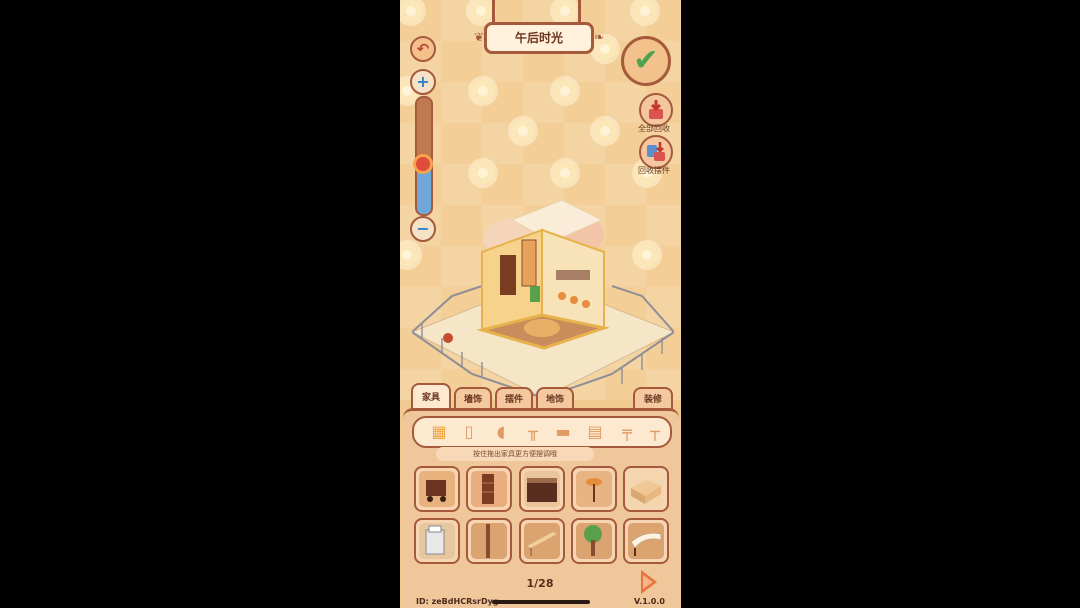 Image resolution: width=1080 pixels, height=608 pixels. I want to click on bar-stool-icon, so click(594, 490).